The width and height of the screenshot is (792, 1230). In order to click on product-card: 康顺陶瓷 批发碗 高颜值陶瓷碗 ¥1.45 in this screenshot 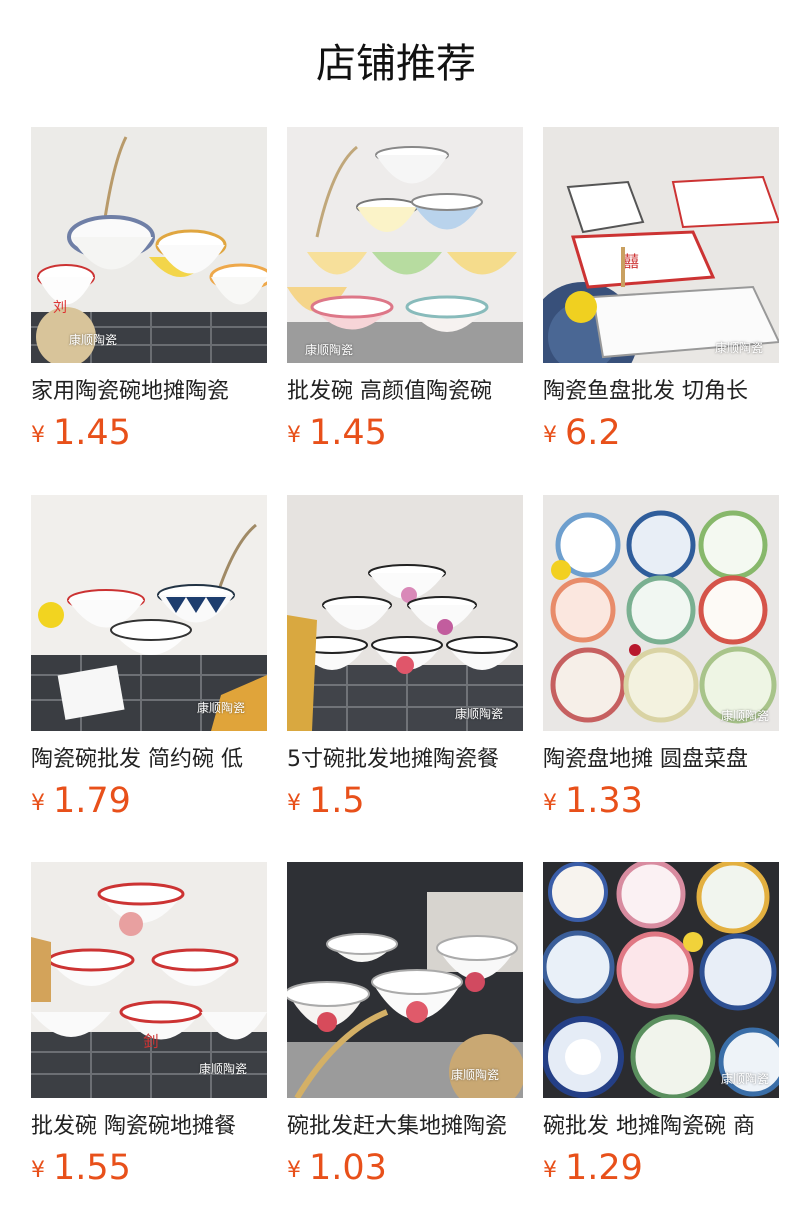, I will do `click(405, 293)`.